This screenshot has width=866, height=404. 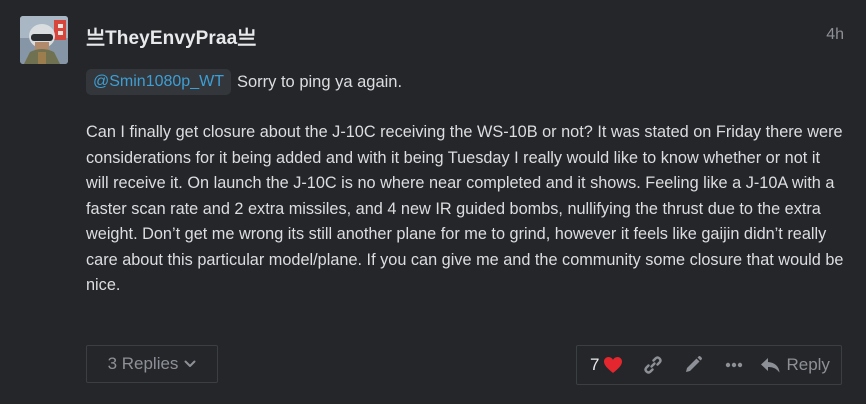 I want to click on reply-label: Reply, so click(x=808, y=364).